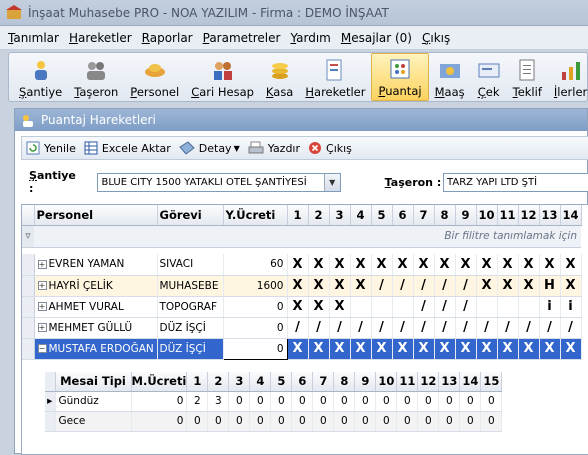  Describe the element at coordinates (96, 286) in the screenshot. I see `cell-personel: + HAYRİ ÇELİK` at that location.